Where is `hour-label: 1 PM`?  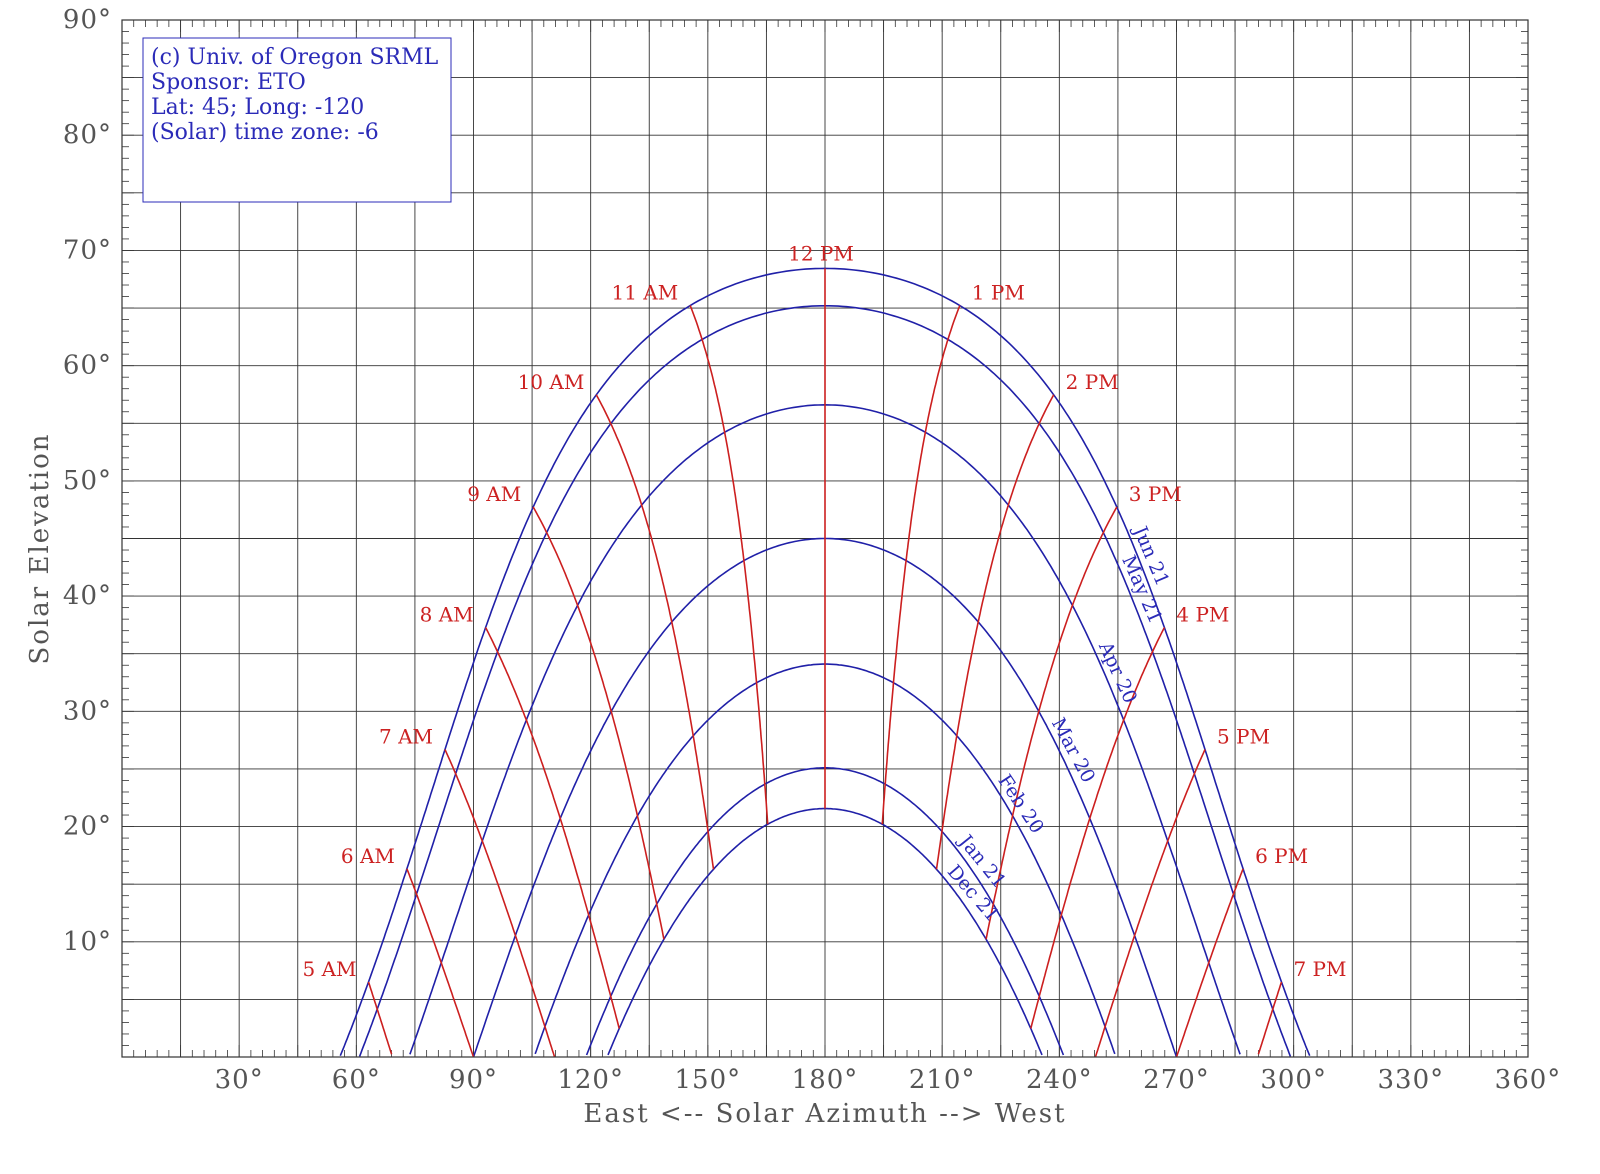 hour-label: 1 PM is located at coordinates (998, 293).